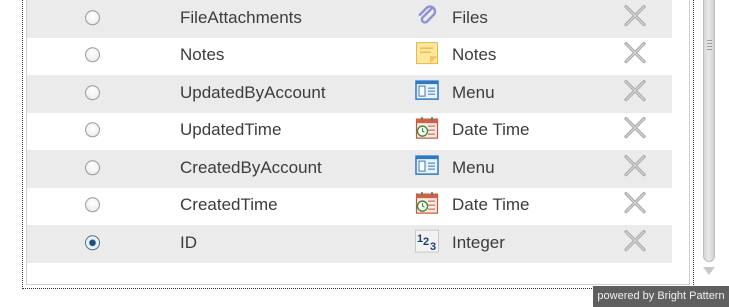  Describe the element at coordinates (349, 94) in the screenshot. I see `table-row: UpdatedByAccount Menu` at that location.